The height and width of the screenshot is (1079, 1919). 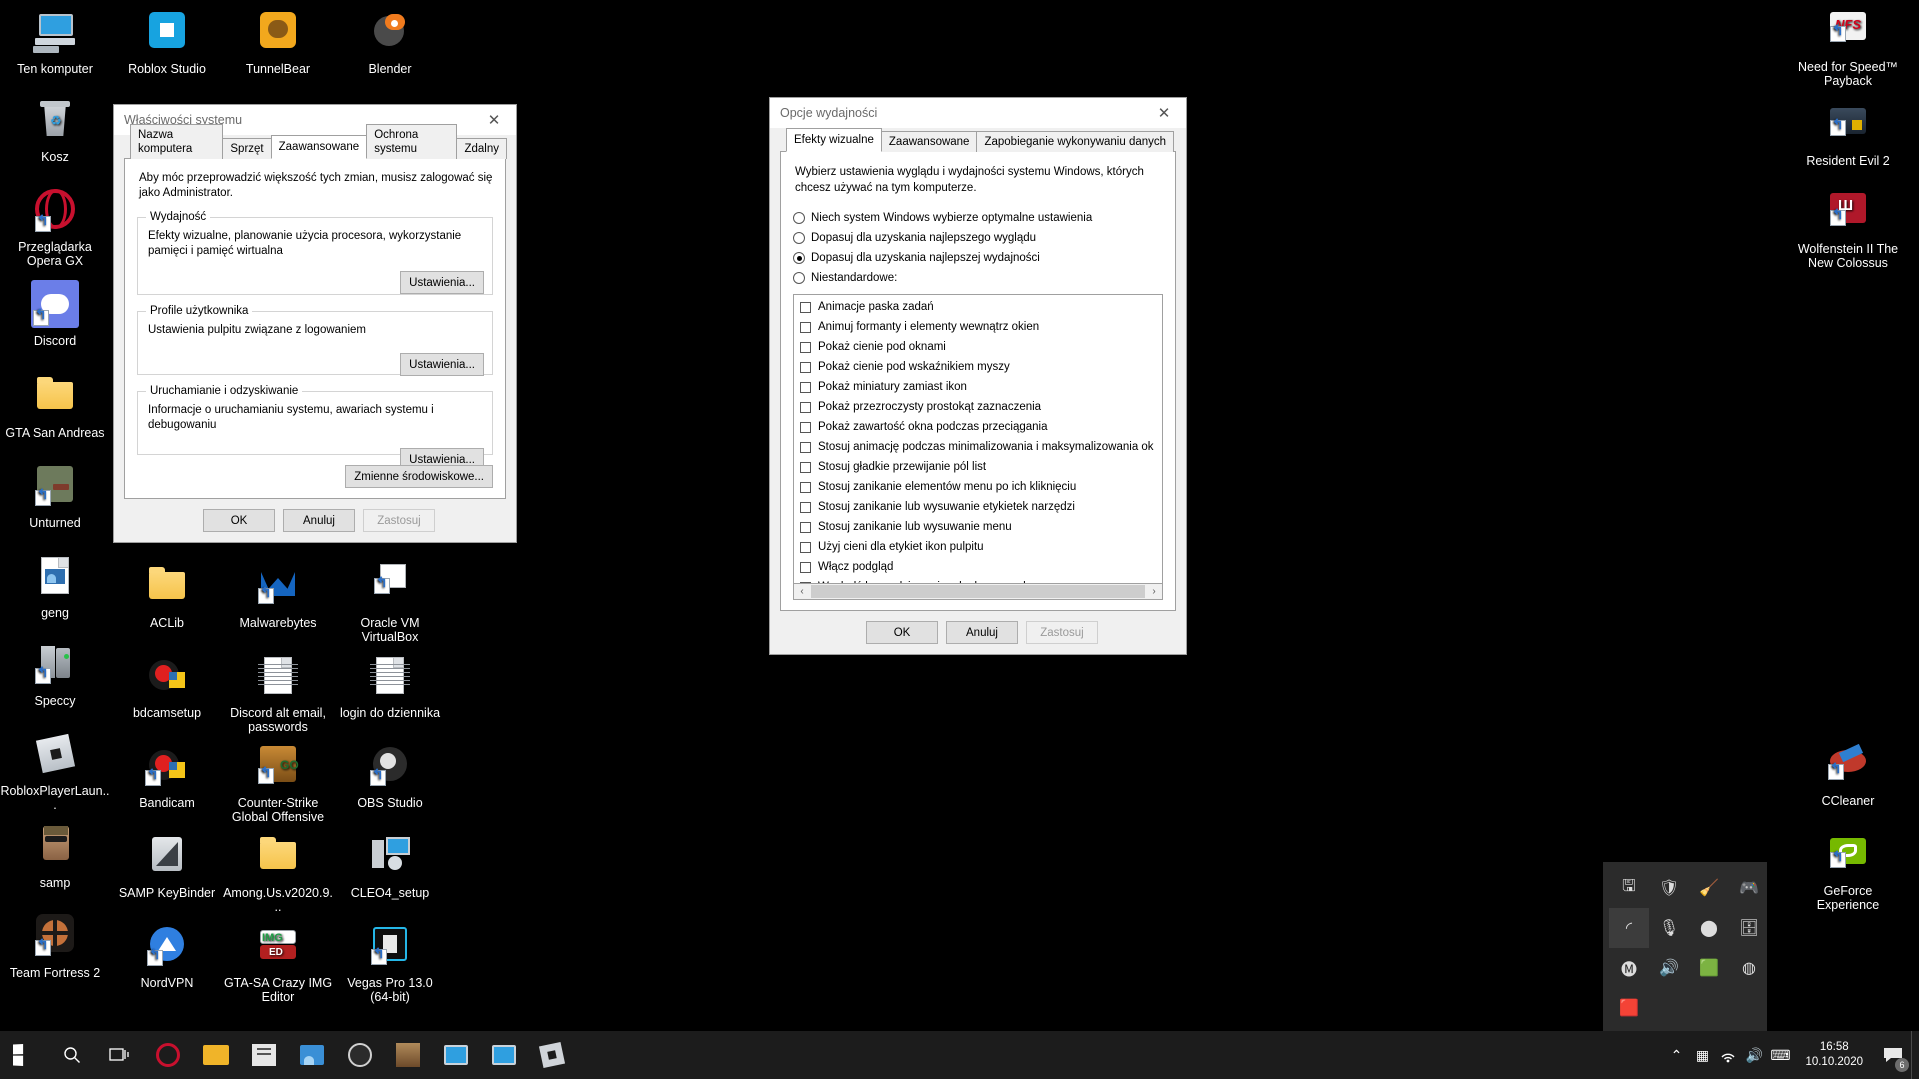 What do you see at coordinates (504, 1055) in the screenshot?
I see `taskbar-performance-options-icon` at bounding box center [504, 1055].